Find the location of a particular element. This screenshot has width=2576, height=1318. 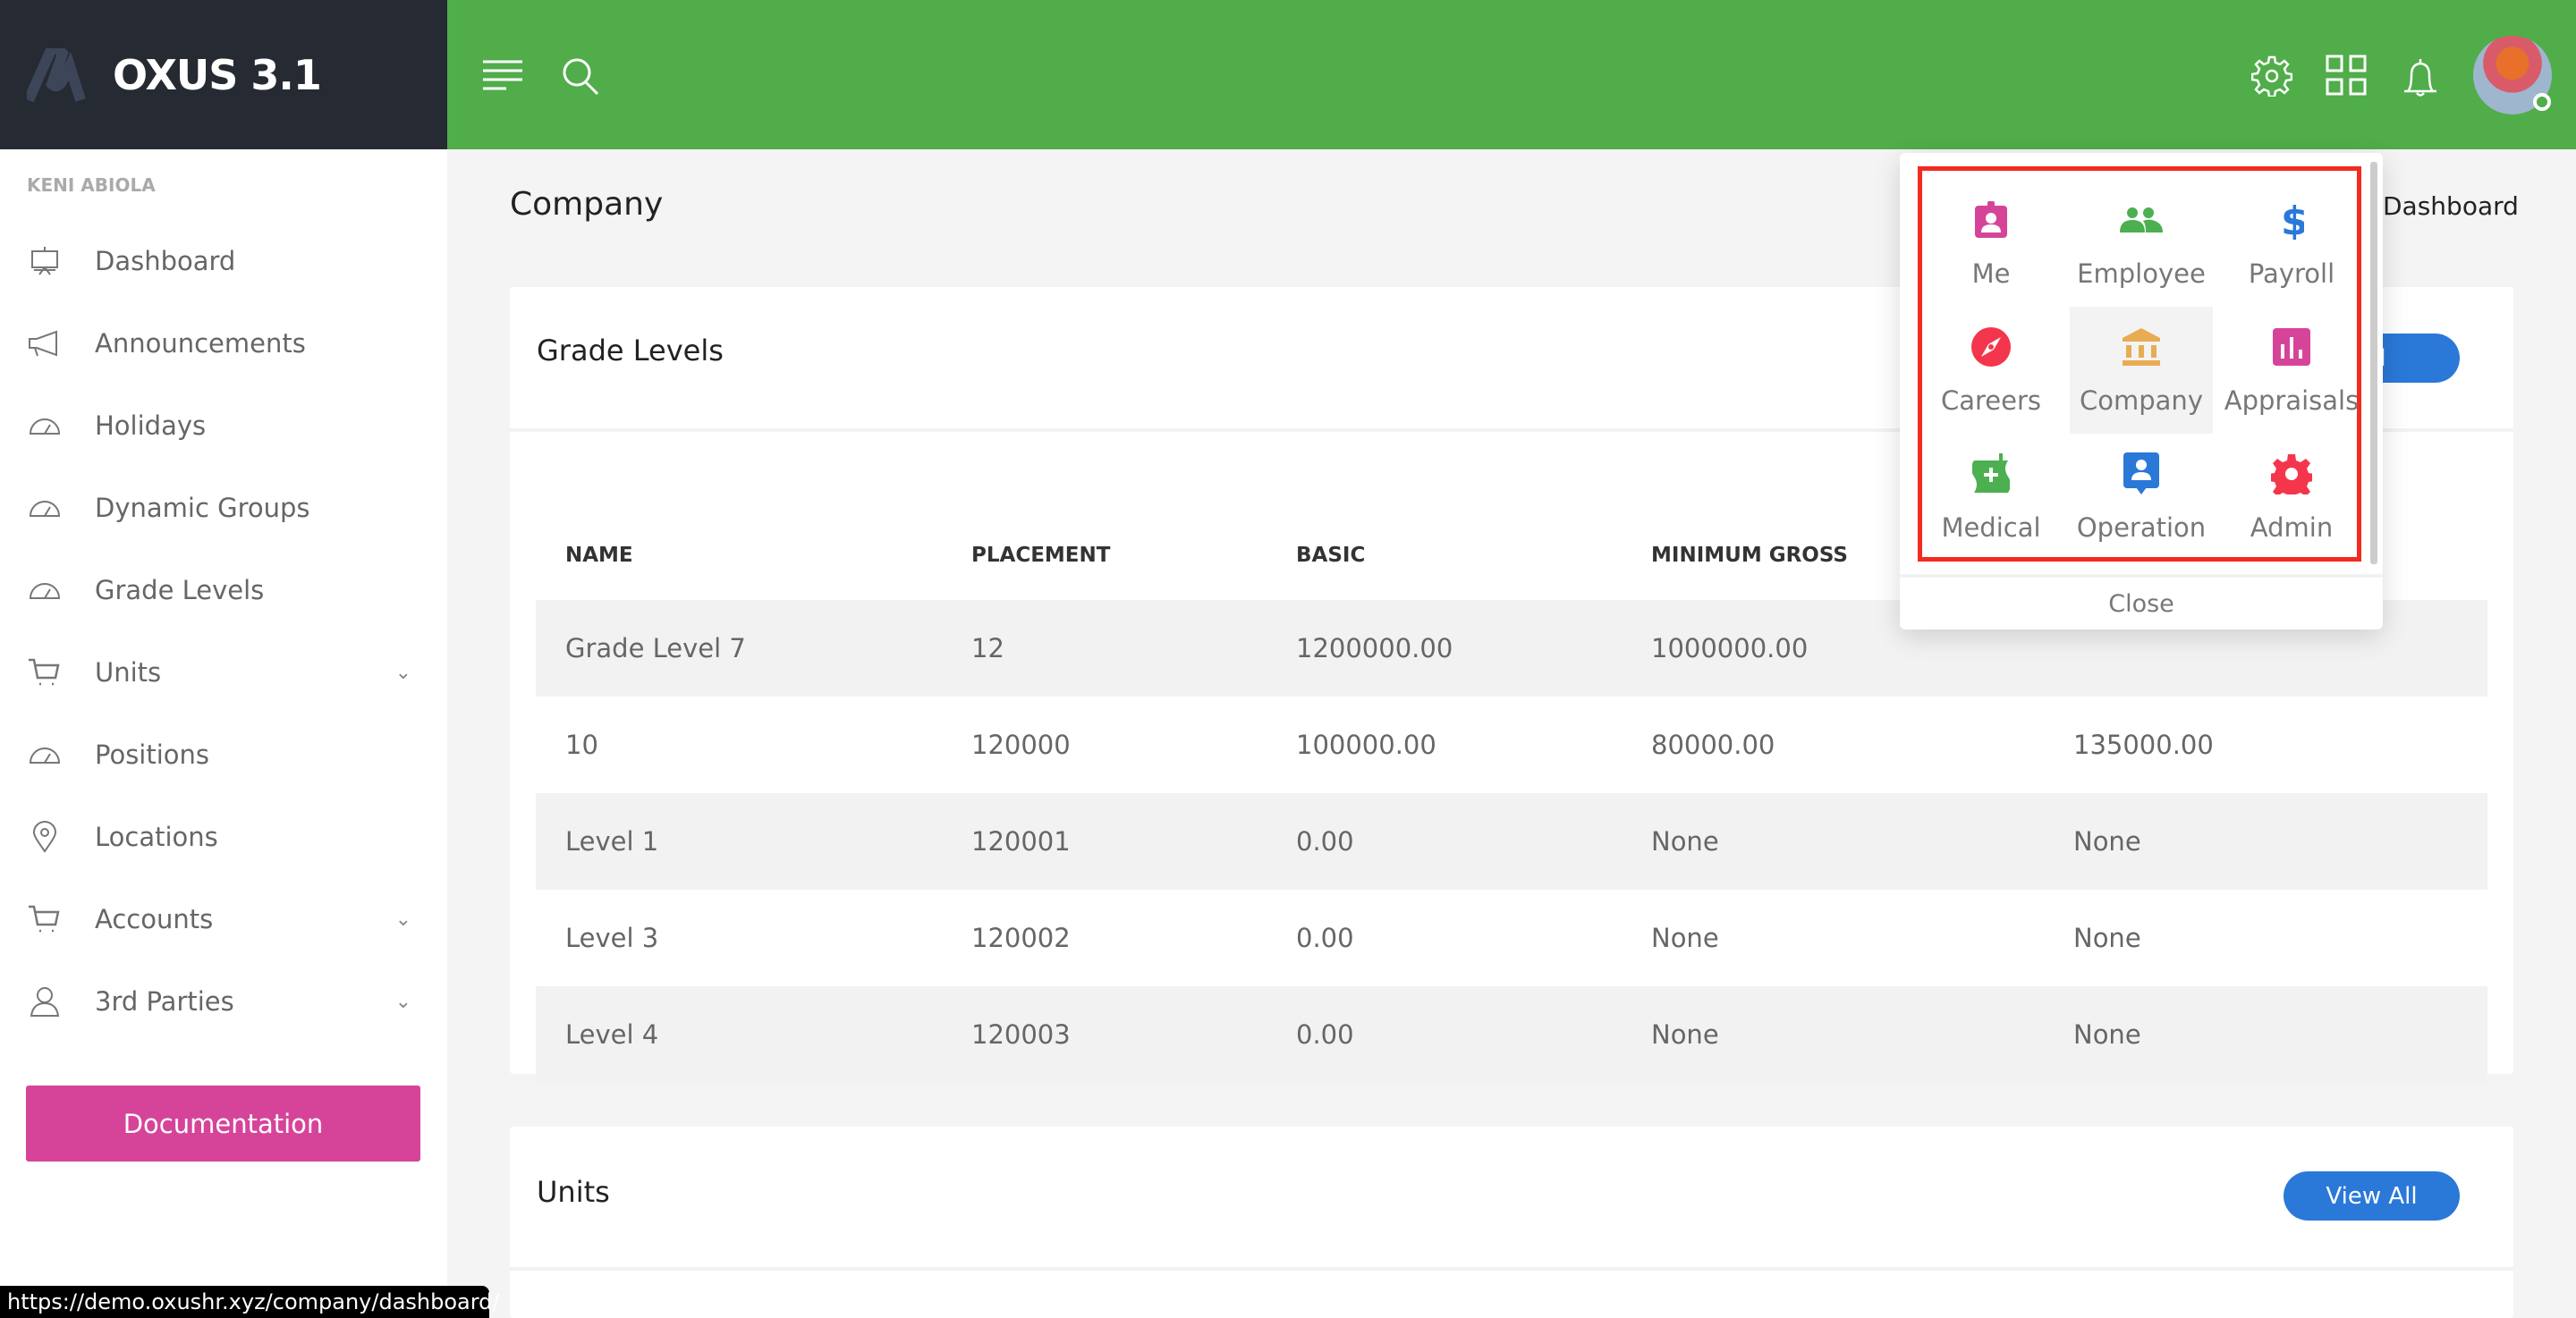

table-row: Level 4 120003 0.00 None None is located at coordinates (1511, 1035).